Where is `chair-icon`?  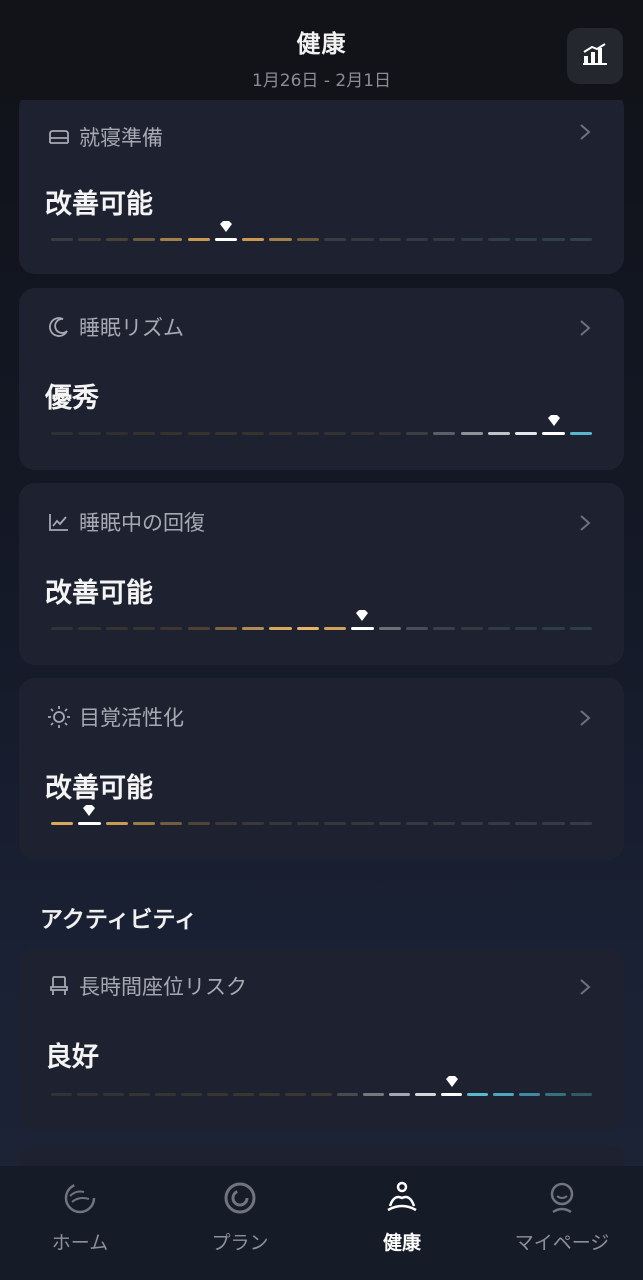
chair-icon is located at coordinates (59, 986).